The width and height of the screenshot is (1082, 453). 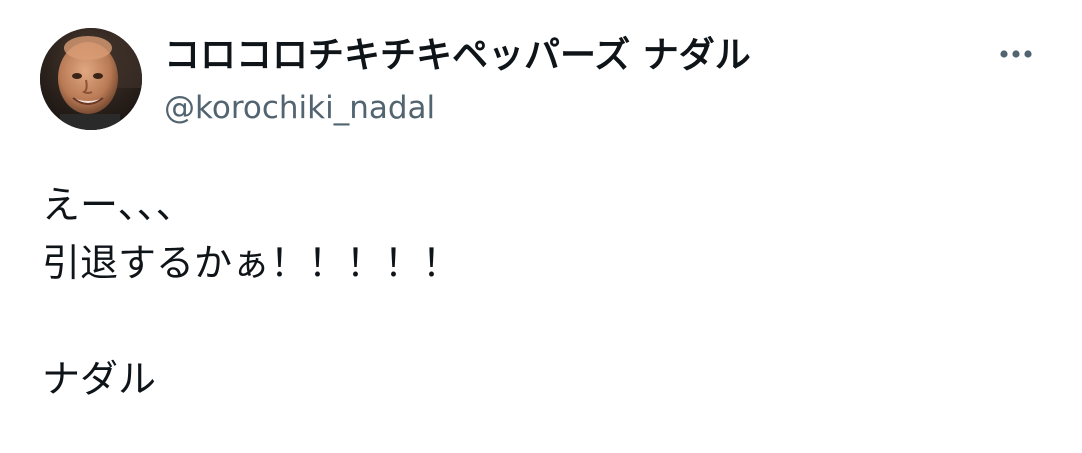 What do you see at coordinates (457, 56) in the screenshot?
I see `author-display-name: コロコロチキチキペッパーズ ナダル` at bounding box center [457, 56].